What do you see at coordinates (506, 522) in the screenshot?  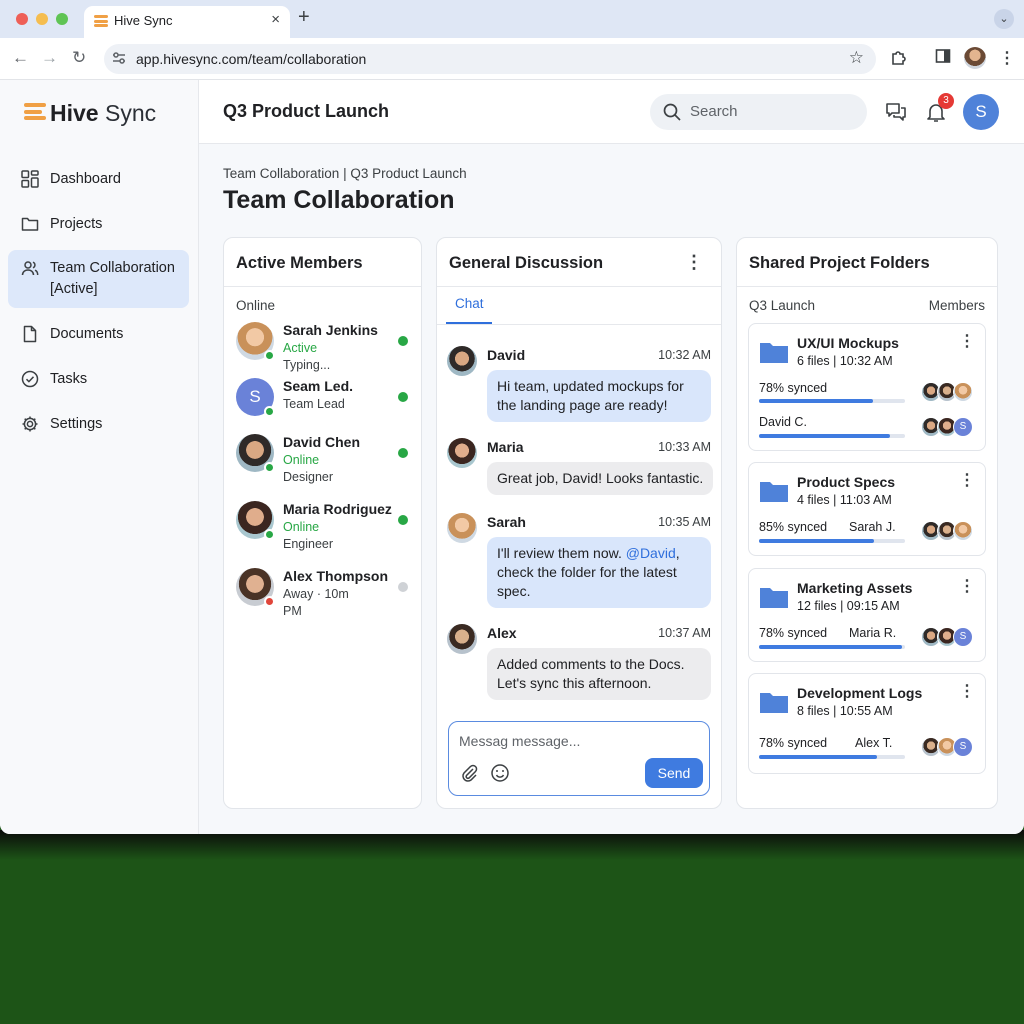 I see `message-author: Sarah` at bounding box center [506, 522].